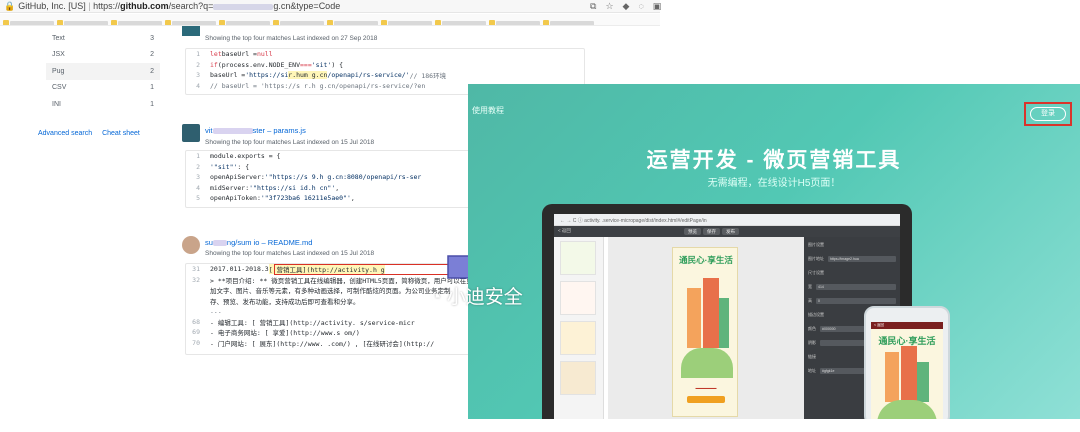 The image size is (1080, 432). What do you see at coordinates (258, 242) in the screenshot?
I see `result-title-link: su ng/sum io – README.md` at bounding box center [258, 242].